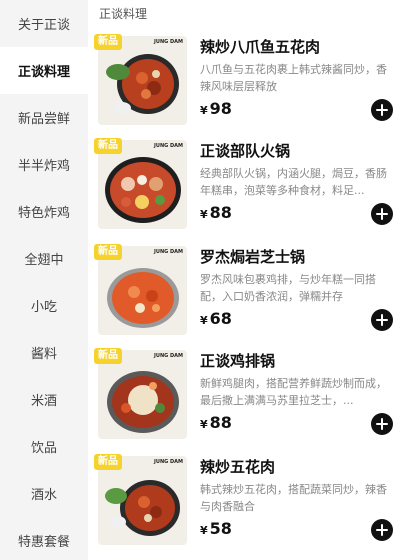 This screenshot has width=401, height=560. Describe the element at coordinates (123, 14) in the screenshot. I see `section-title: 正谈料理` at that location.